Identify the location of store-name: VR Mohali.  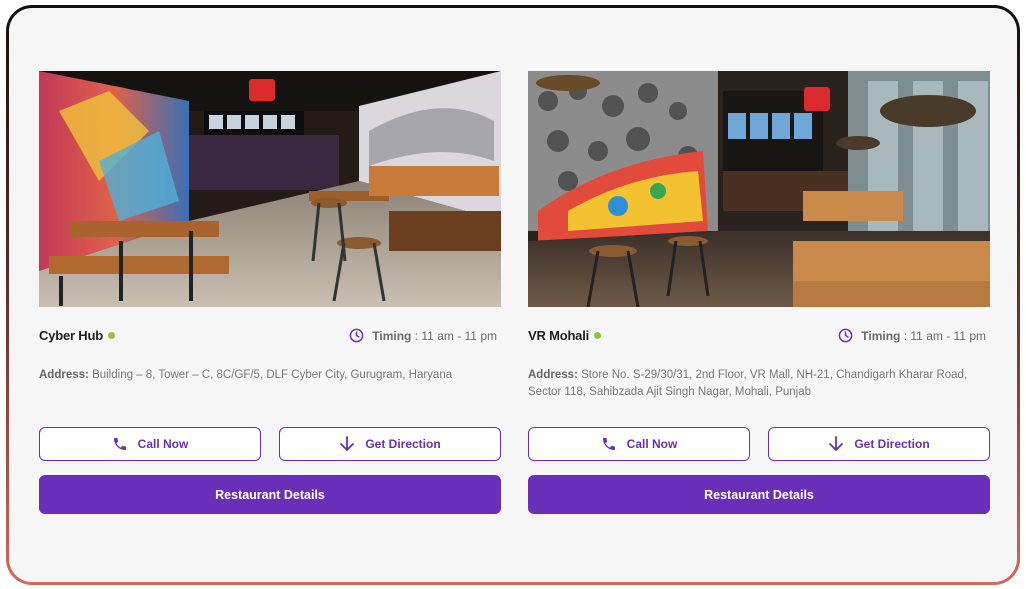
(565, 335).